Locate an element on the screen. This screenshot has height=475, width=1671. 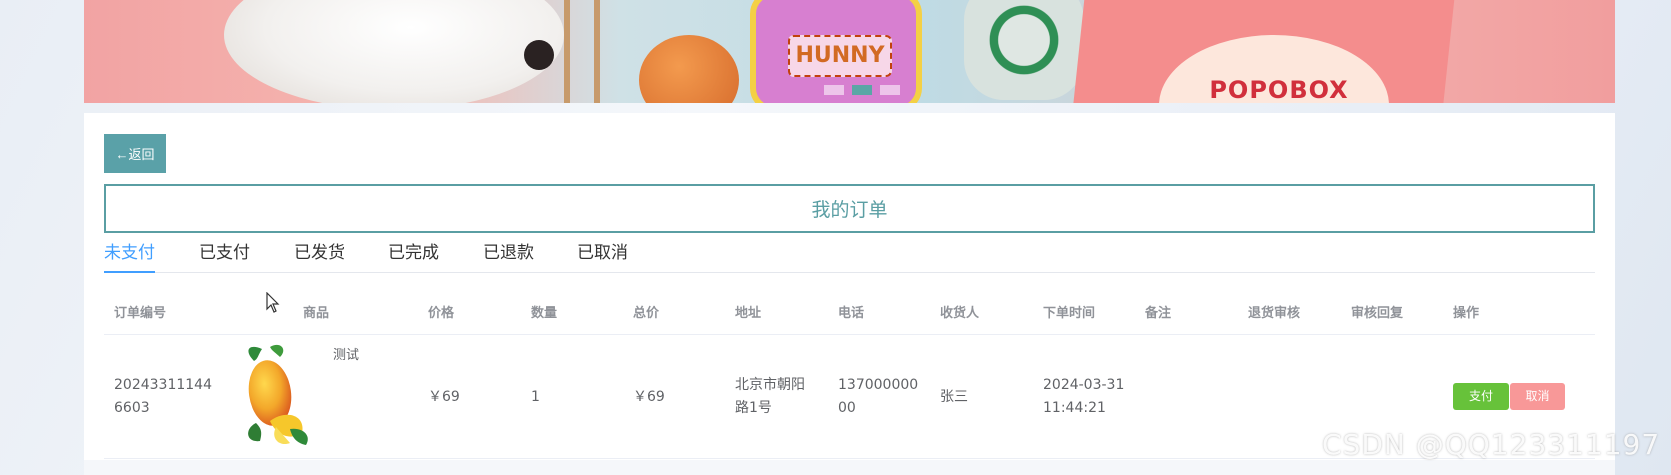
price-cell: ￥69 is located at coordinates (444, 397).